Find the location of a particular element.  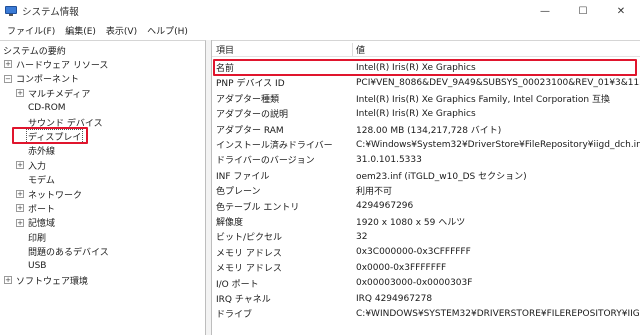

tree-item: ディスプレイ is located at coordinates (50, 136).